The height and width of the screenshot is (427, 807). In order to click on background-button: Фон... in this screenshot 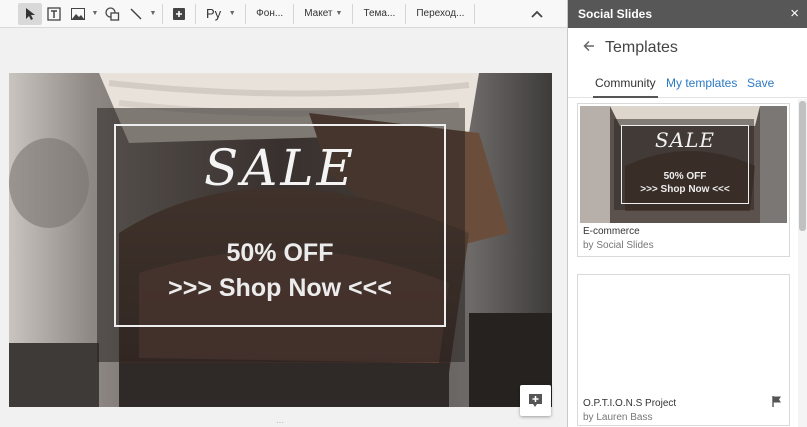, I will do `click(269, 14)`.